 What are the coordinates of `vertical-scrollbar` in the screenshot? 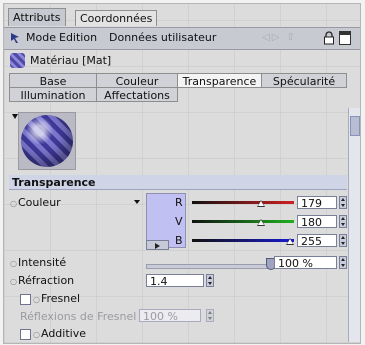 It's located at (354, 225).